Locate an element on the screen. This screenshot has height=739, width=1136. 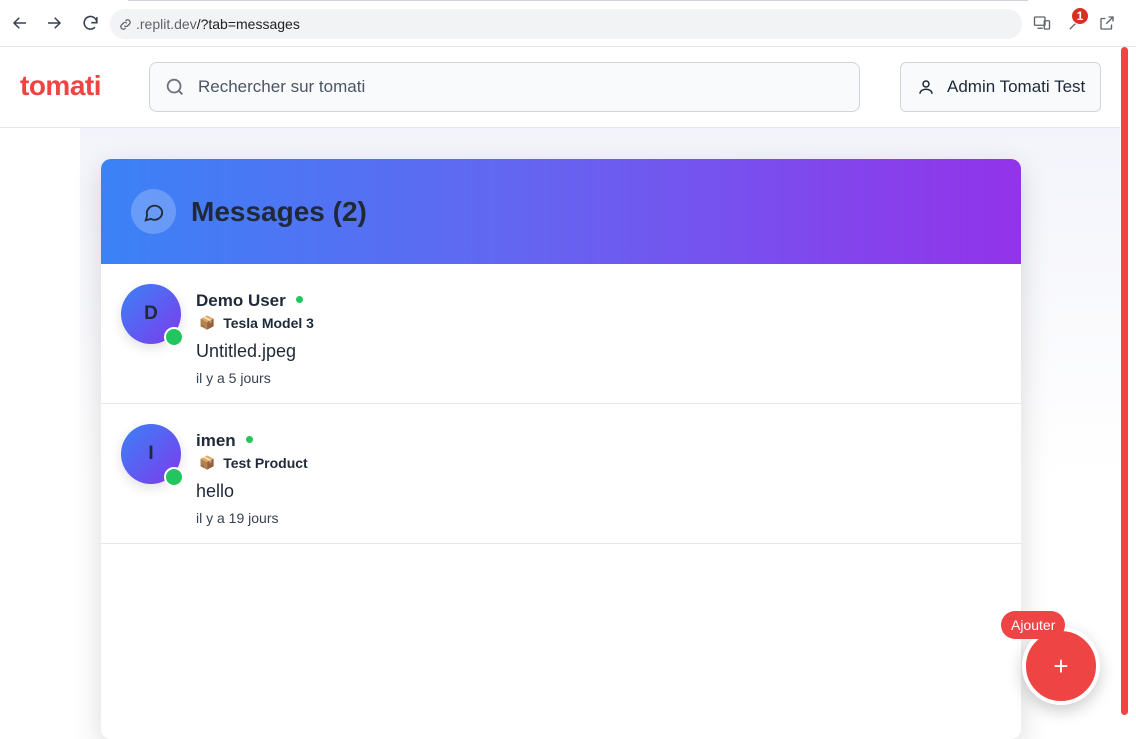
reload-icon is located at coordinates (90, 22).